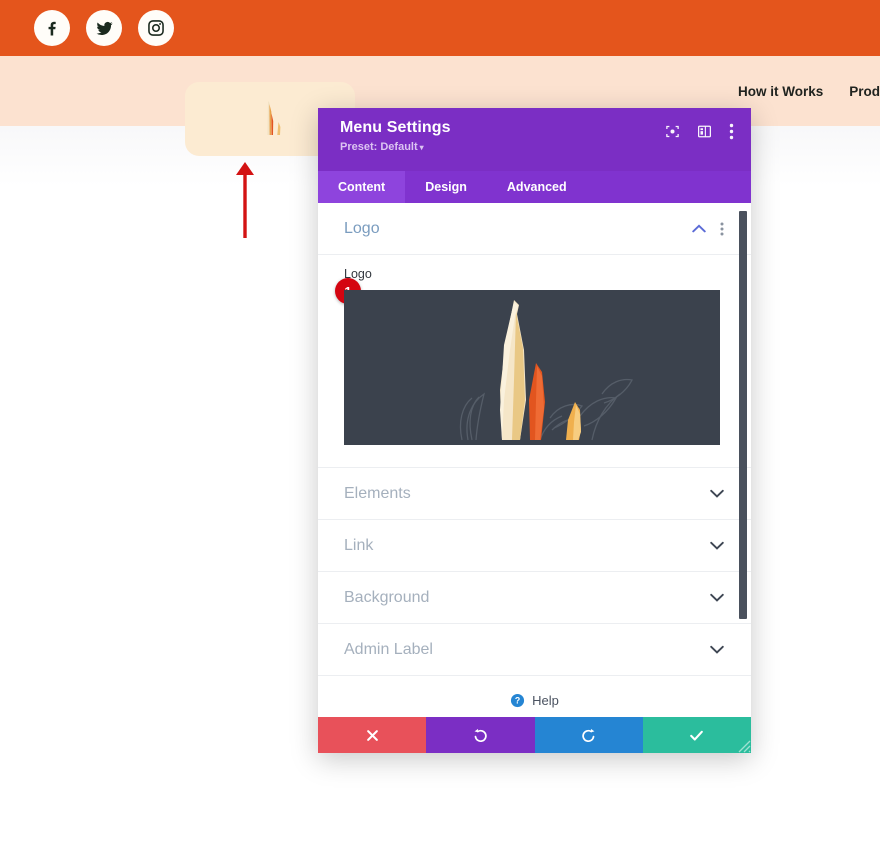  I want to click on tab-advanced: Advanced, so click(537, 187).